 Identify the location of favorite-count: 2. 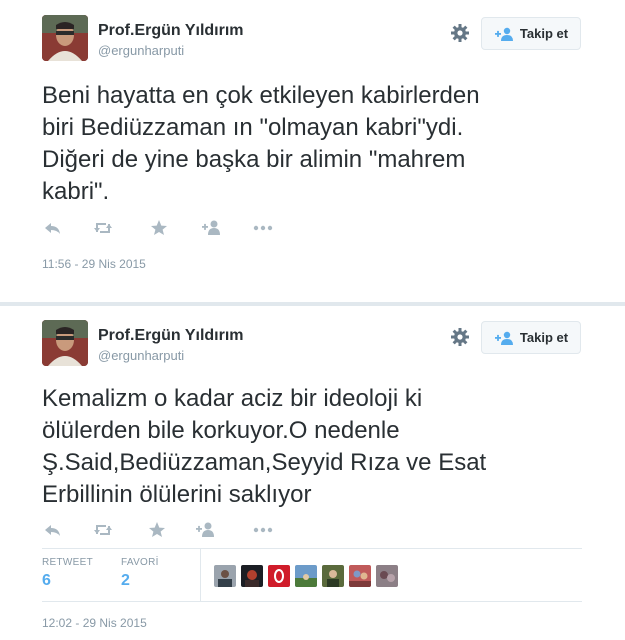
(125, 580).